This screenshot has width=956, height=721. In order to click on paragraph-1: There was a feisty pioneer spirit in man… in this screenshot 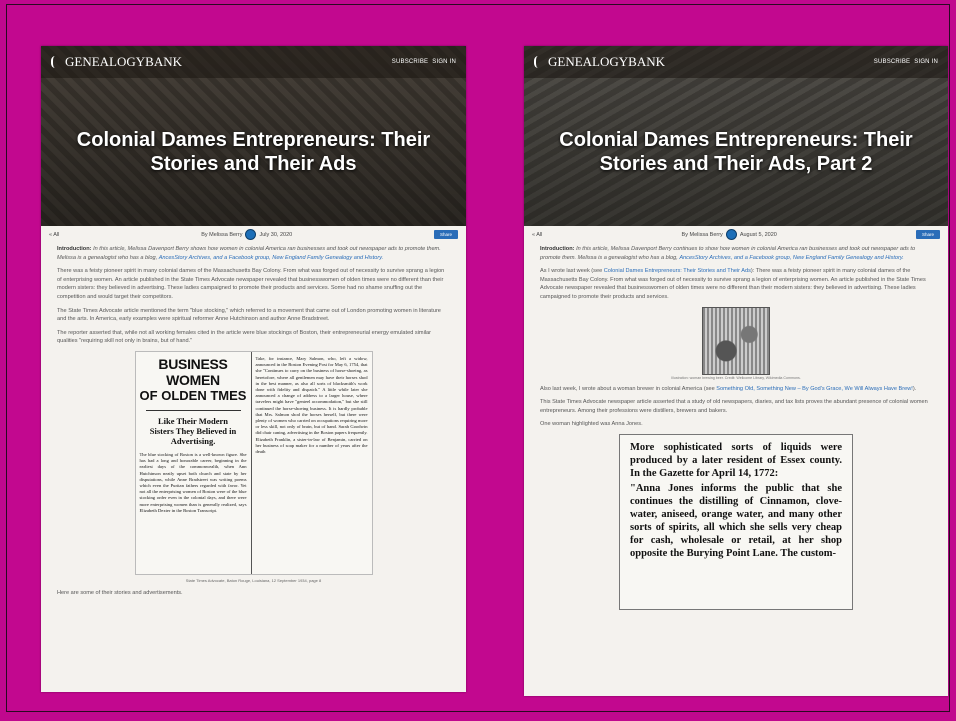, I will do `click(251, 284)`.